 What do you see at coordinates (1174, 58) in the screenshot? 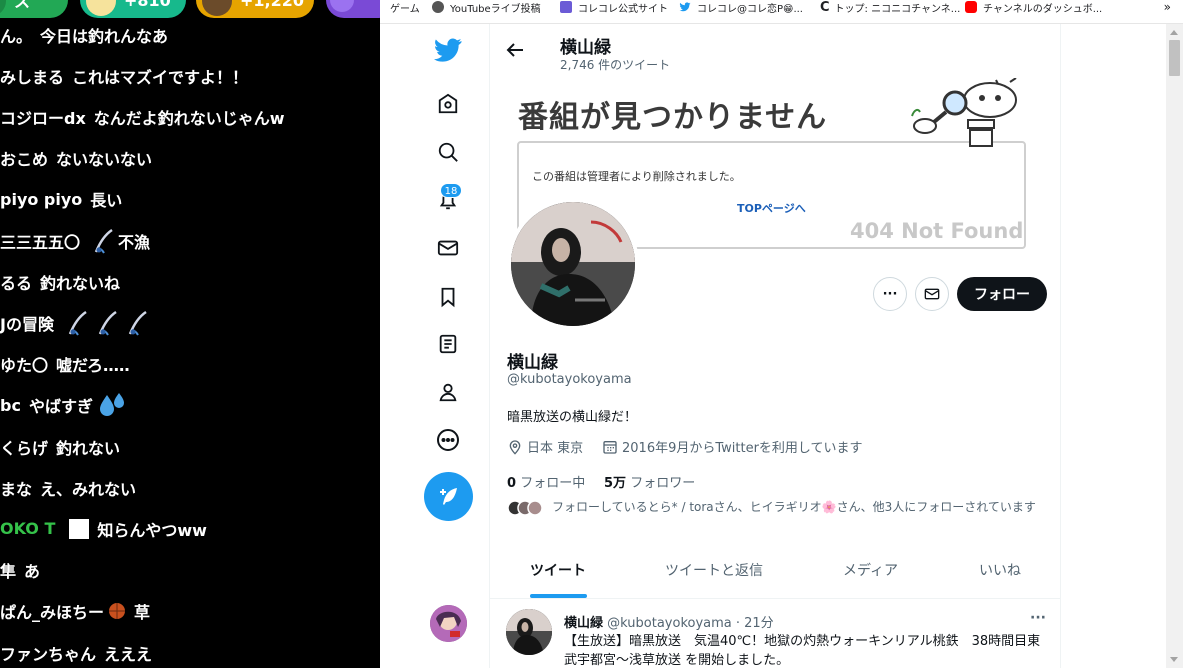
I see `scrollbar-thumb` at bounding box center [1174, 58].